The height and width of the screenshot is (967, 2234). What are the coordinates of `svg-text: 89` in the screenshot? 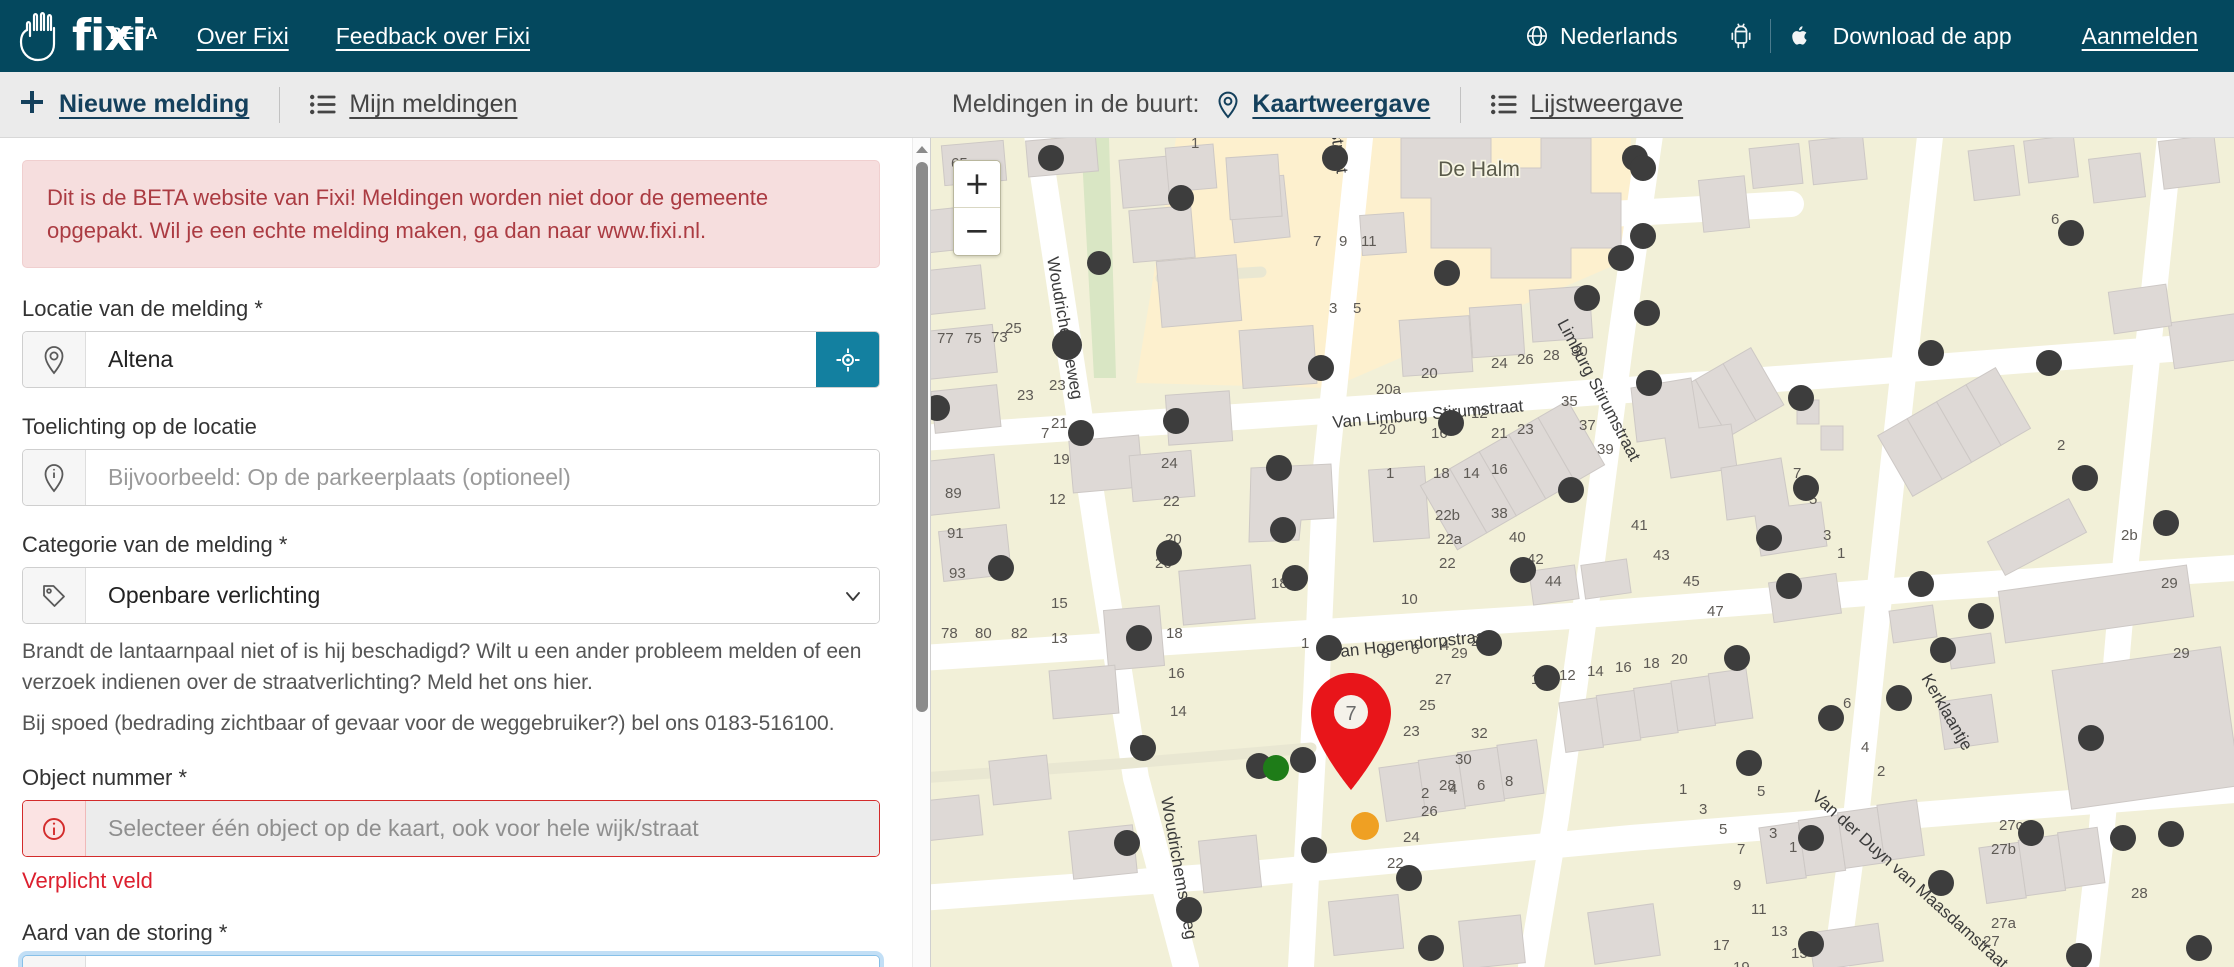 It's located at (953, 493).